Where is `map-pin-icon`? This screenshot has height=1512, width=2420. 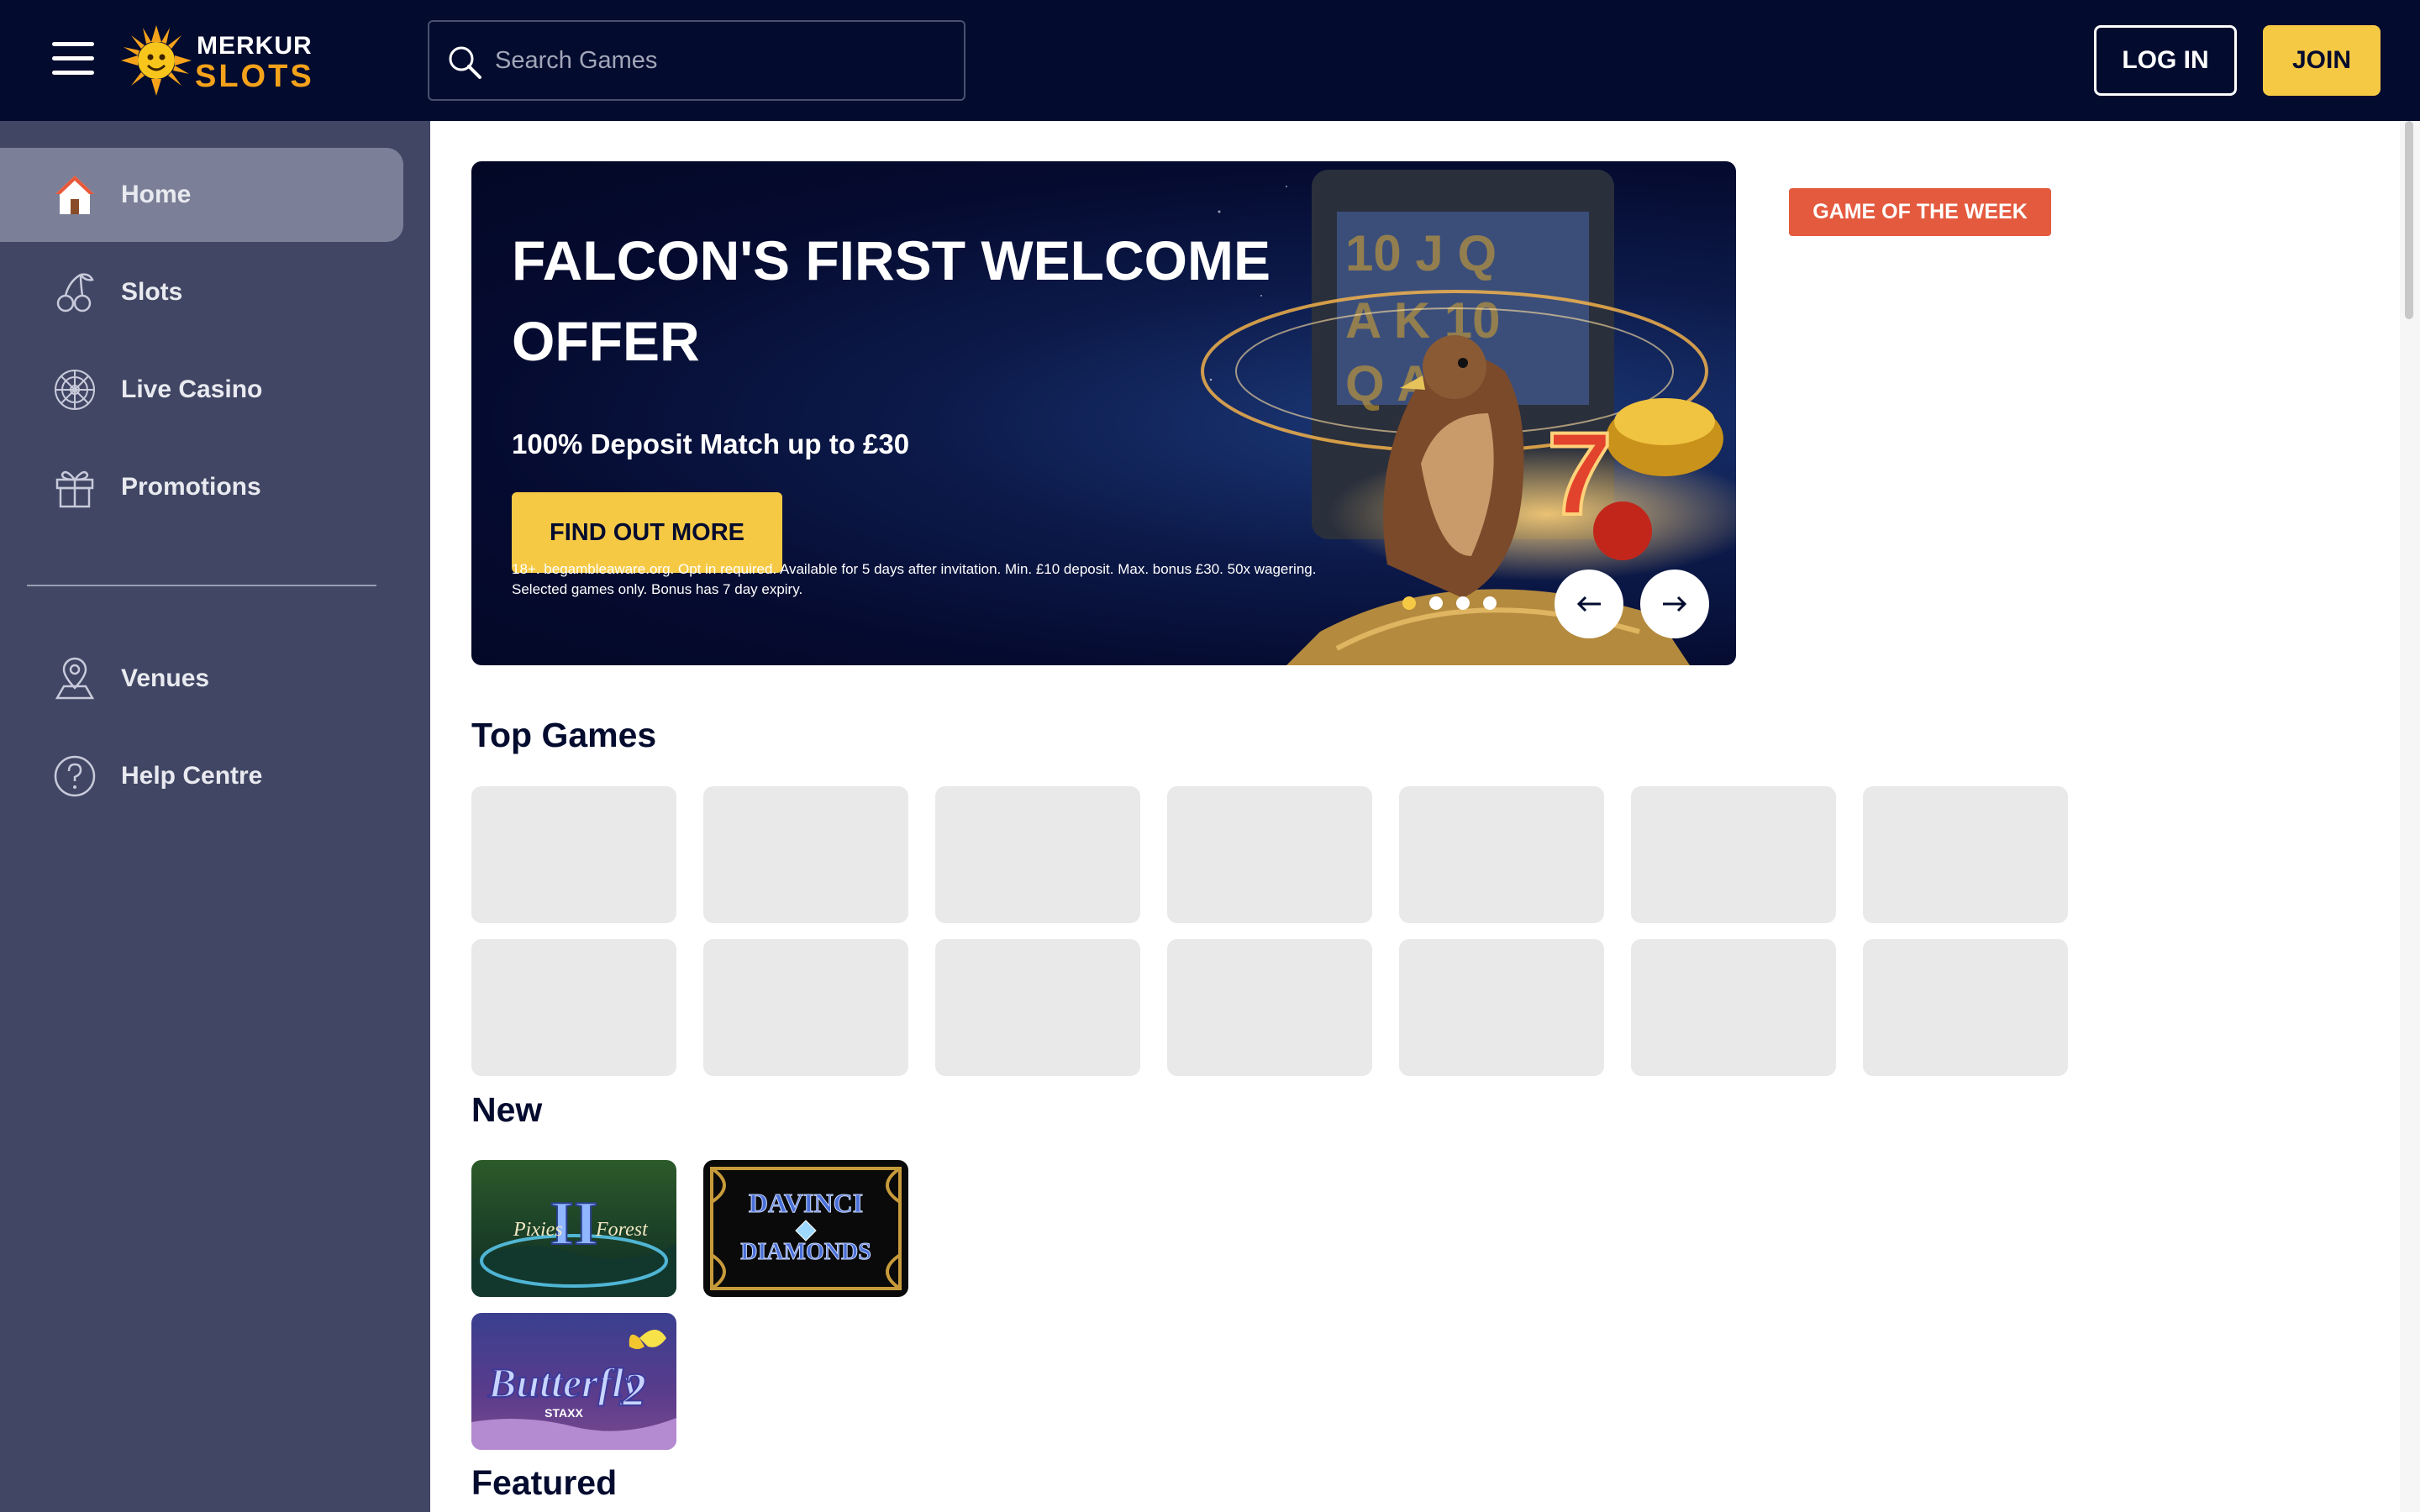 map-pin-icon is located at coordinates (75, 678).